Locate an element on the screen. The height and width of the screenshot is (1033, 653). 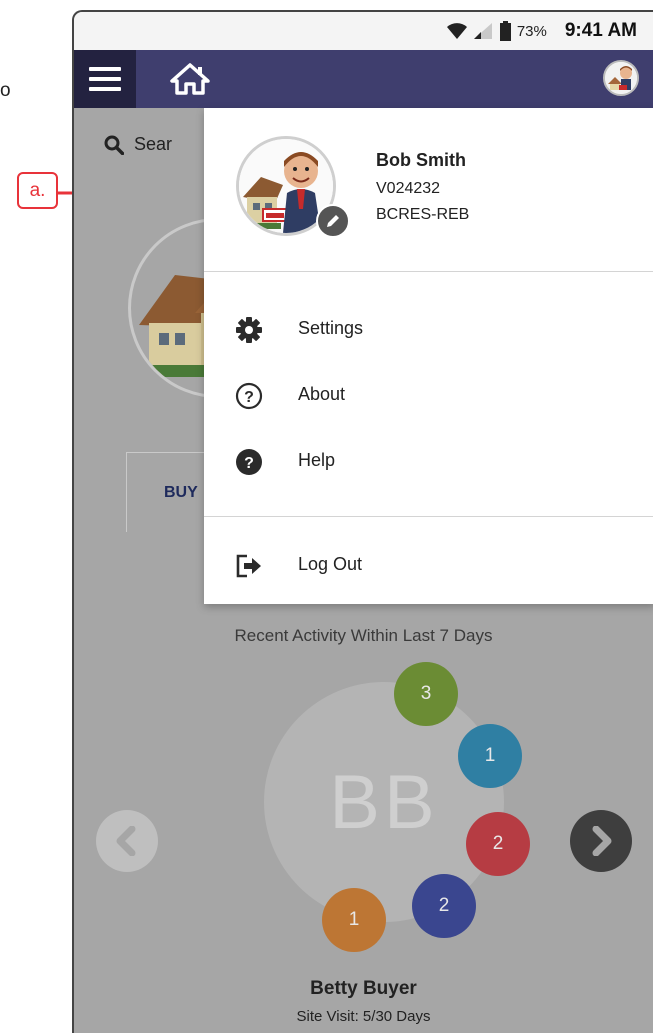
user-avatar-button is located at coordinates (621, 78).